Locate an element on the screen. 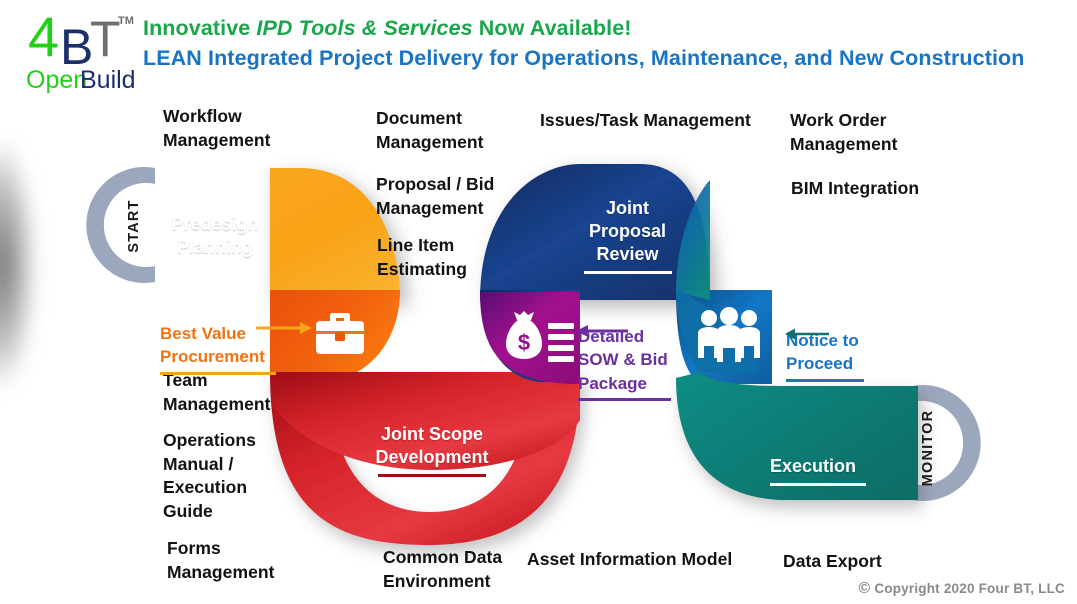  label-operations-manual: Operations Manual / Execution Guide is located at coordinates (209, 475).